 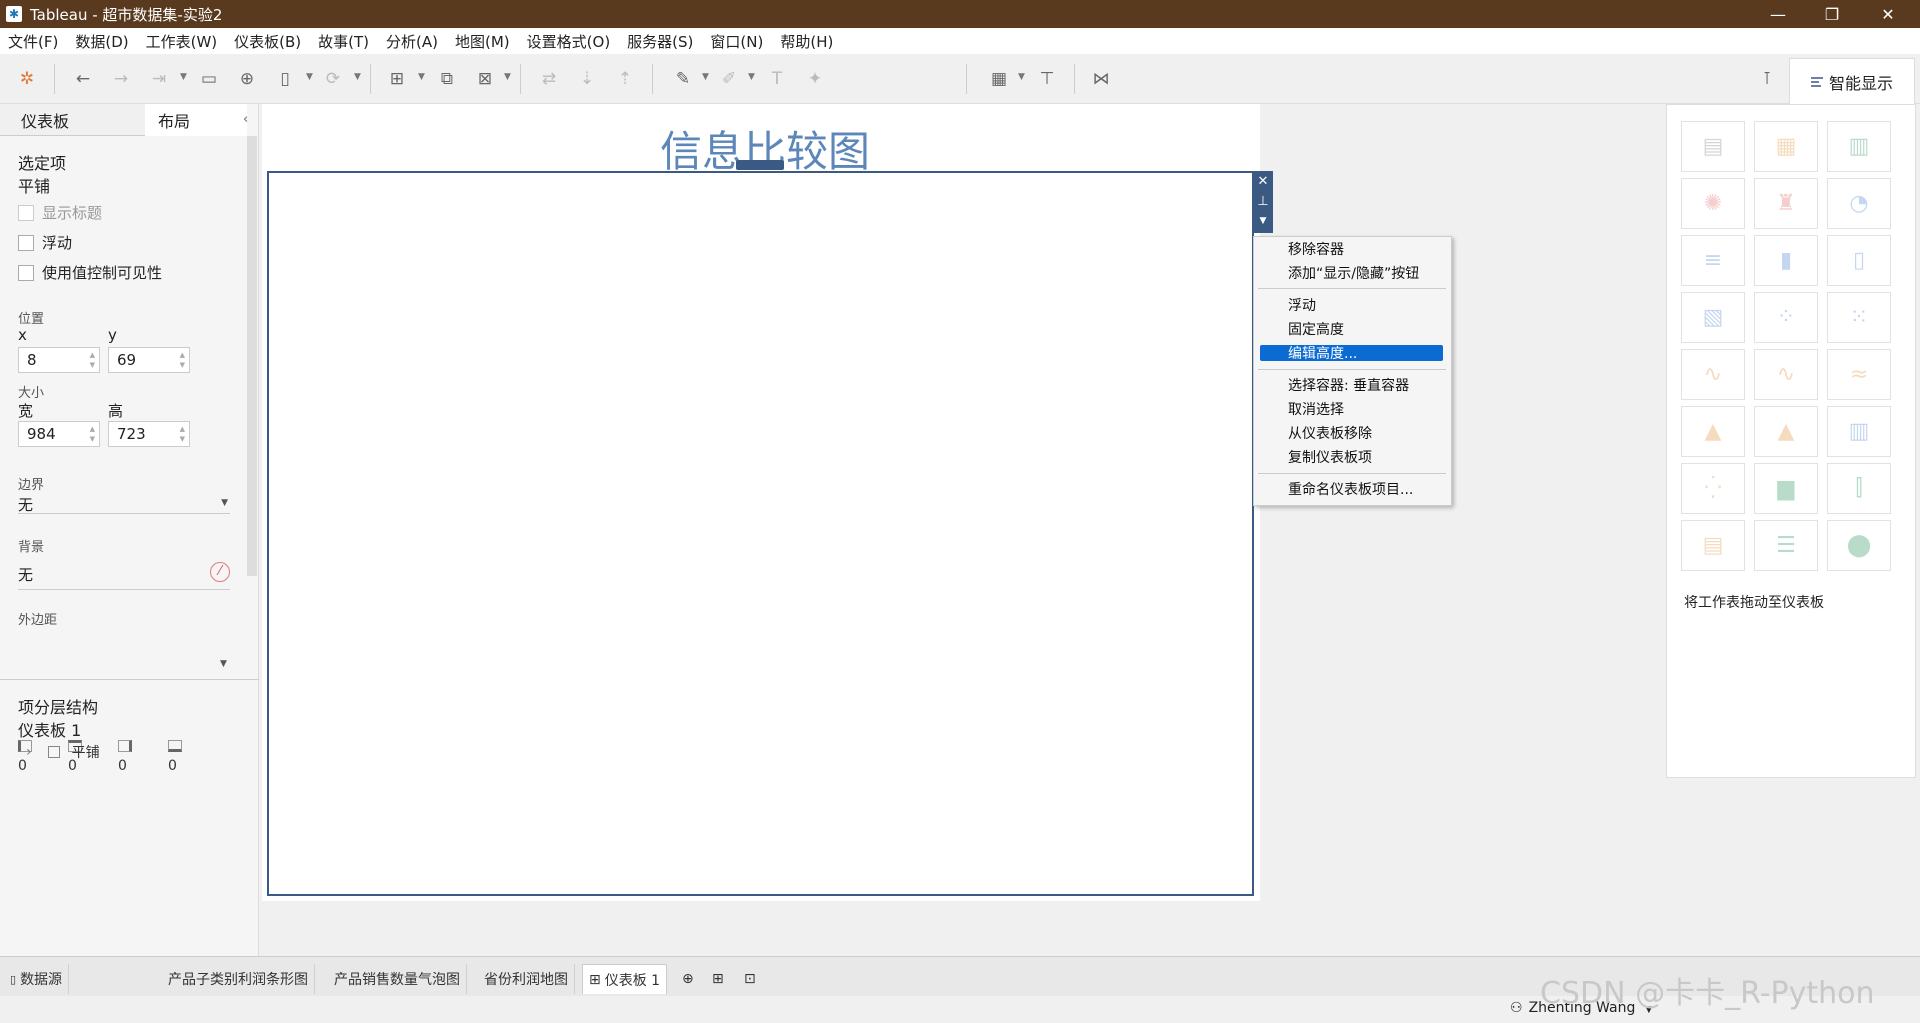 What do you see at coordinates (27, 79) in the screenshot?
I see `tableau-logo-icon: ✲` at bounding box center [27, 79].